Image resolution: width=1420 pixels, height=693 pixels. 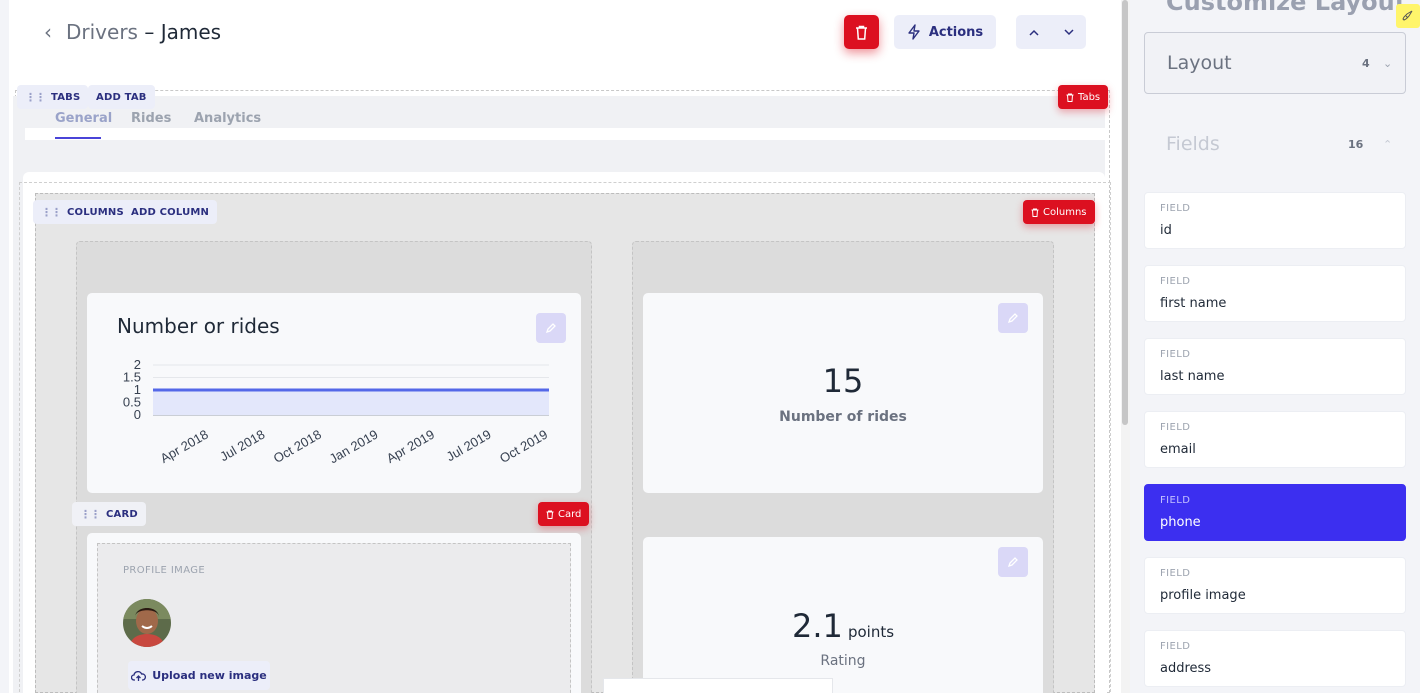 I want to click on tabs-drag-chip: ⋮⋮ TABS, so click(x=53, y=97).